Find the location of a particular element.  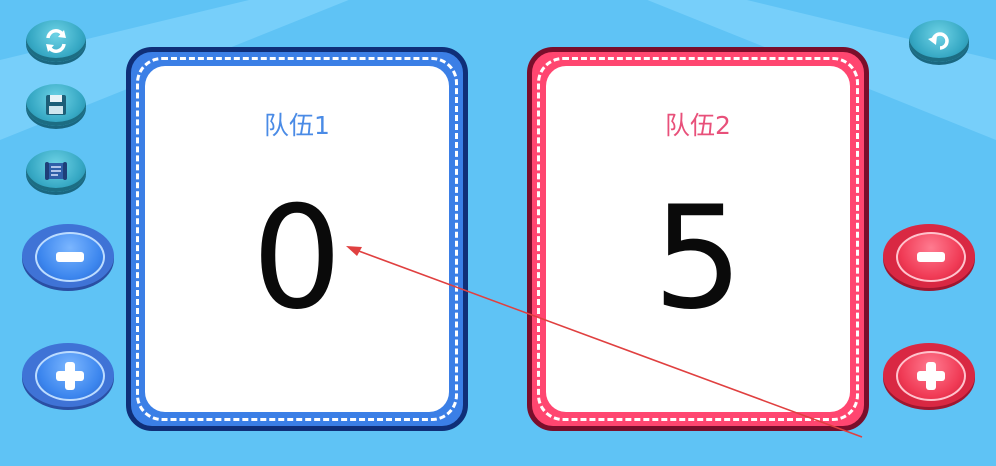

save-button is located at coordinates (56, 105).